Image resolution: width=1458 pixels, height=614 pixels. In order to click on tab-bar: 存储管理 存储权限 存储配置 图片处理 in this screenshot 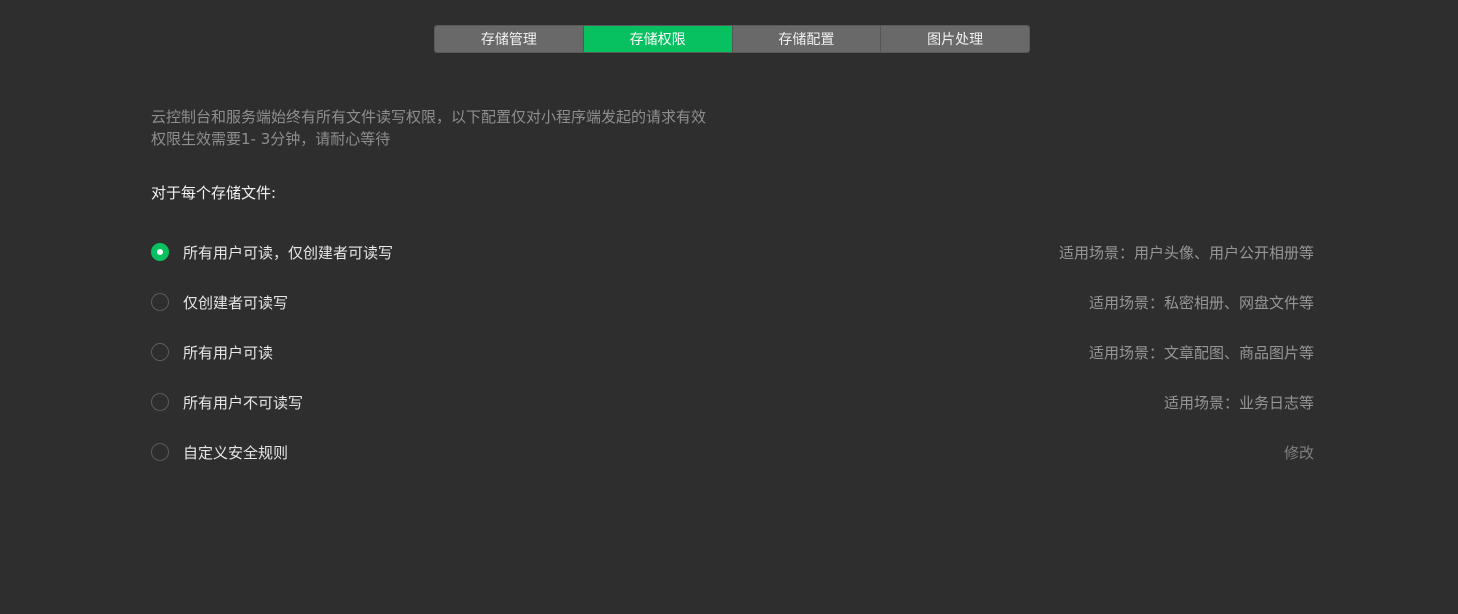, I will do `click(732, 39)`.